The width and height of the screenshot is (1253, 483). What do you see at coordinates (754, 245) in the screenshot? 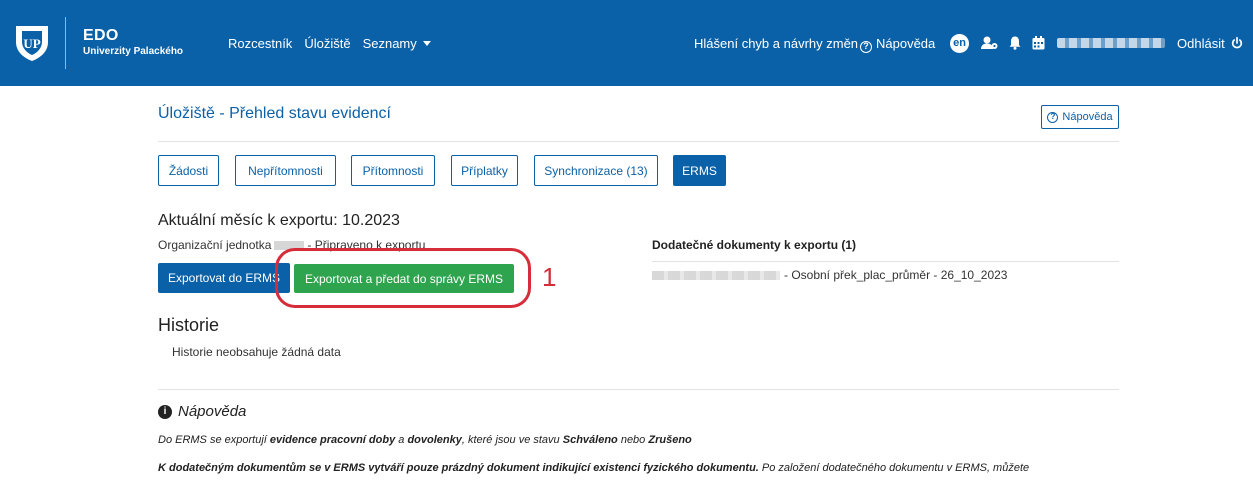
I see `extra-docs-title: Dodatečné dokumenty k exportu (1)` at bounding box center [754, 245].